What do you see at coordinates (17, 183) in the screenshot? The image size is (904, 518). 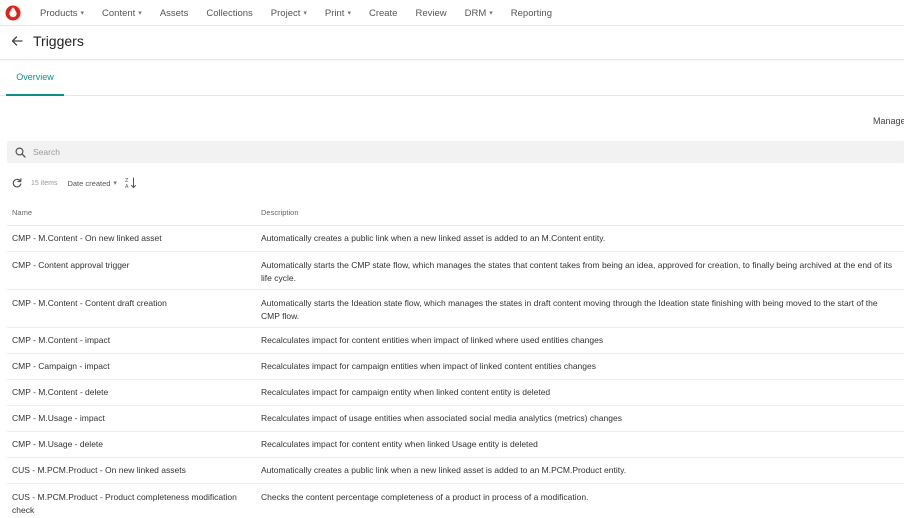 I see `refresh-icon` at bounding box center [17, 183].